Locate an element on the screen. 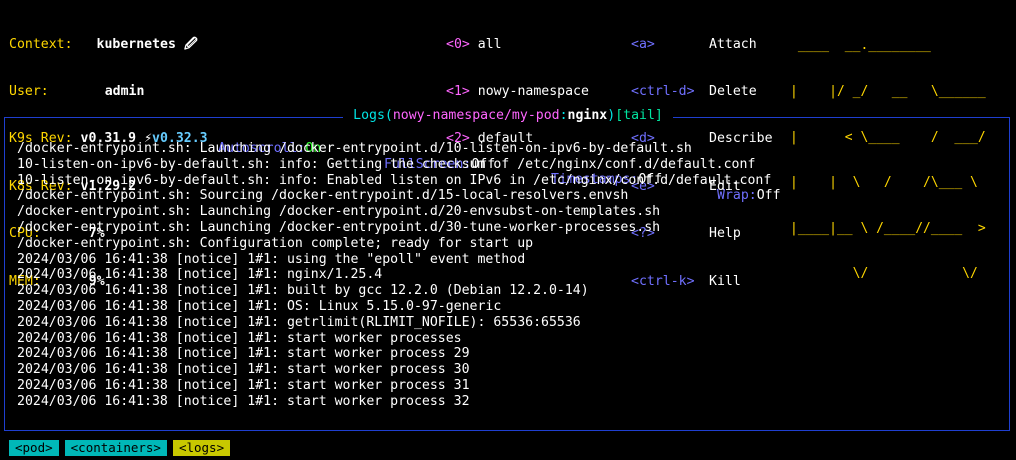 This screenshot has height=460, width=1016. logo-line: | |/ _/ __ \______ is located at coordinates (888, 92).